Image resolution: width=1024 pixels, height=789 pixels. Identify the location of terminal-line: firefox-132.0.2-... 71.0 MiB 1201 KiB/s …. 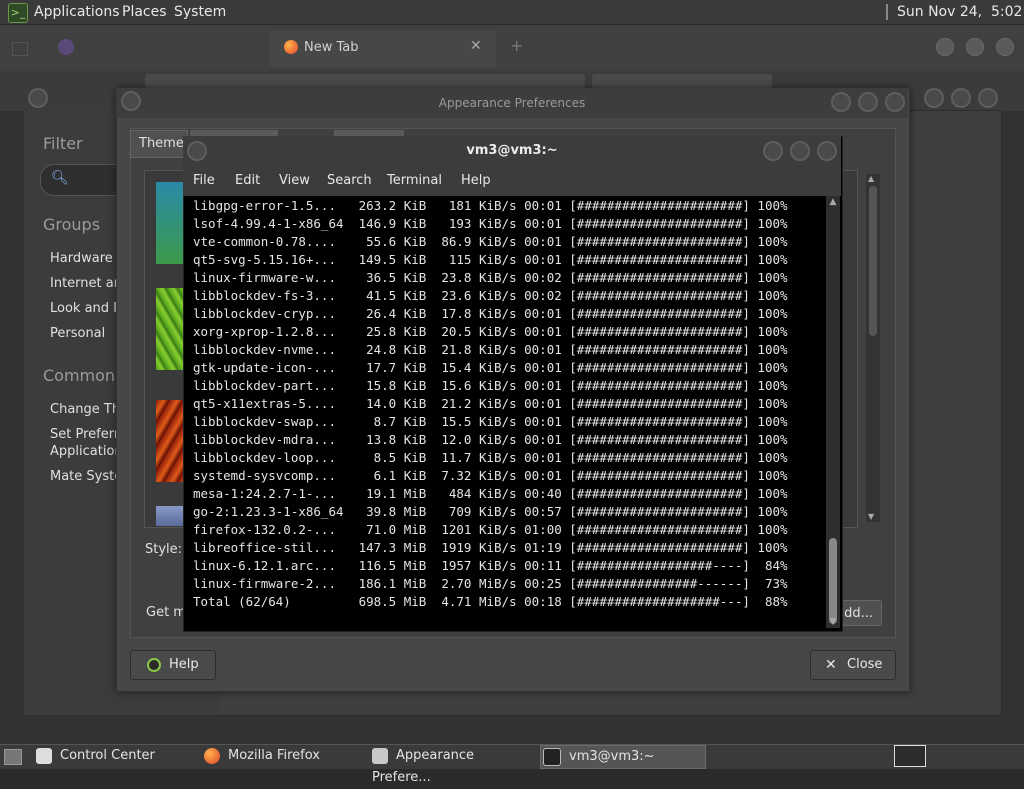
(490, 529).